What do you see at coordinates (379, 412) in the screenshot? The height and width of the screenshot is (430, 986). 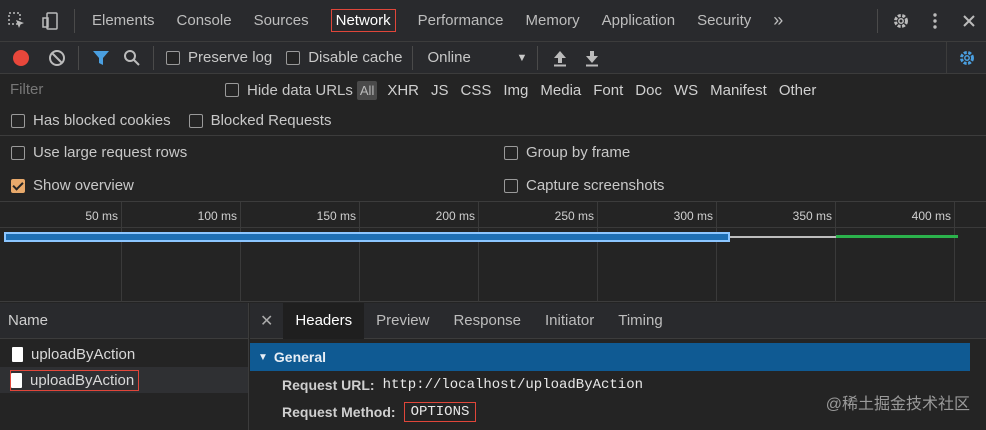 I see `request-method-row: Request Method: OPTIONS` at bounding box center [379, 412].